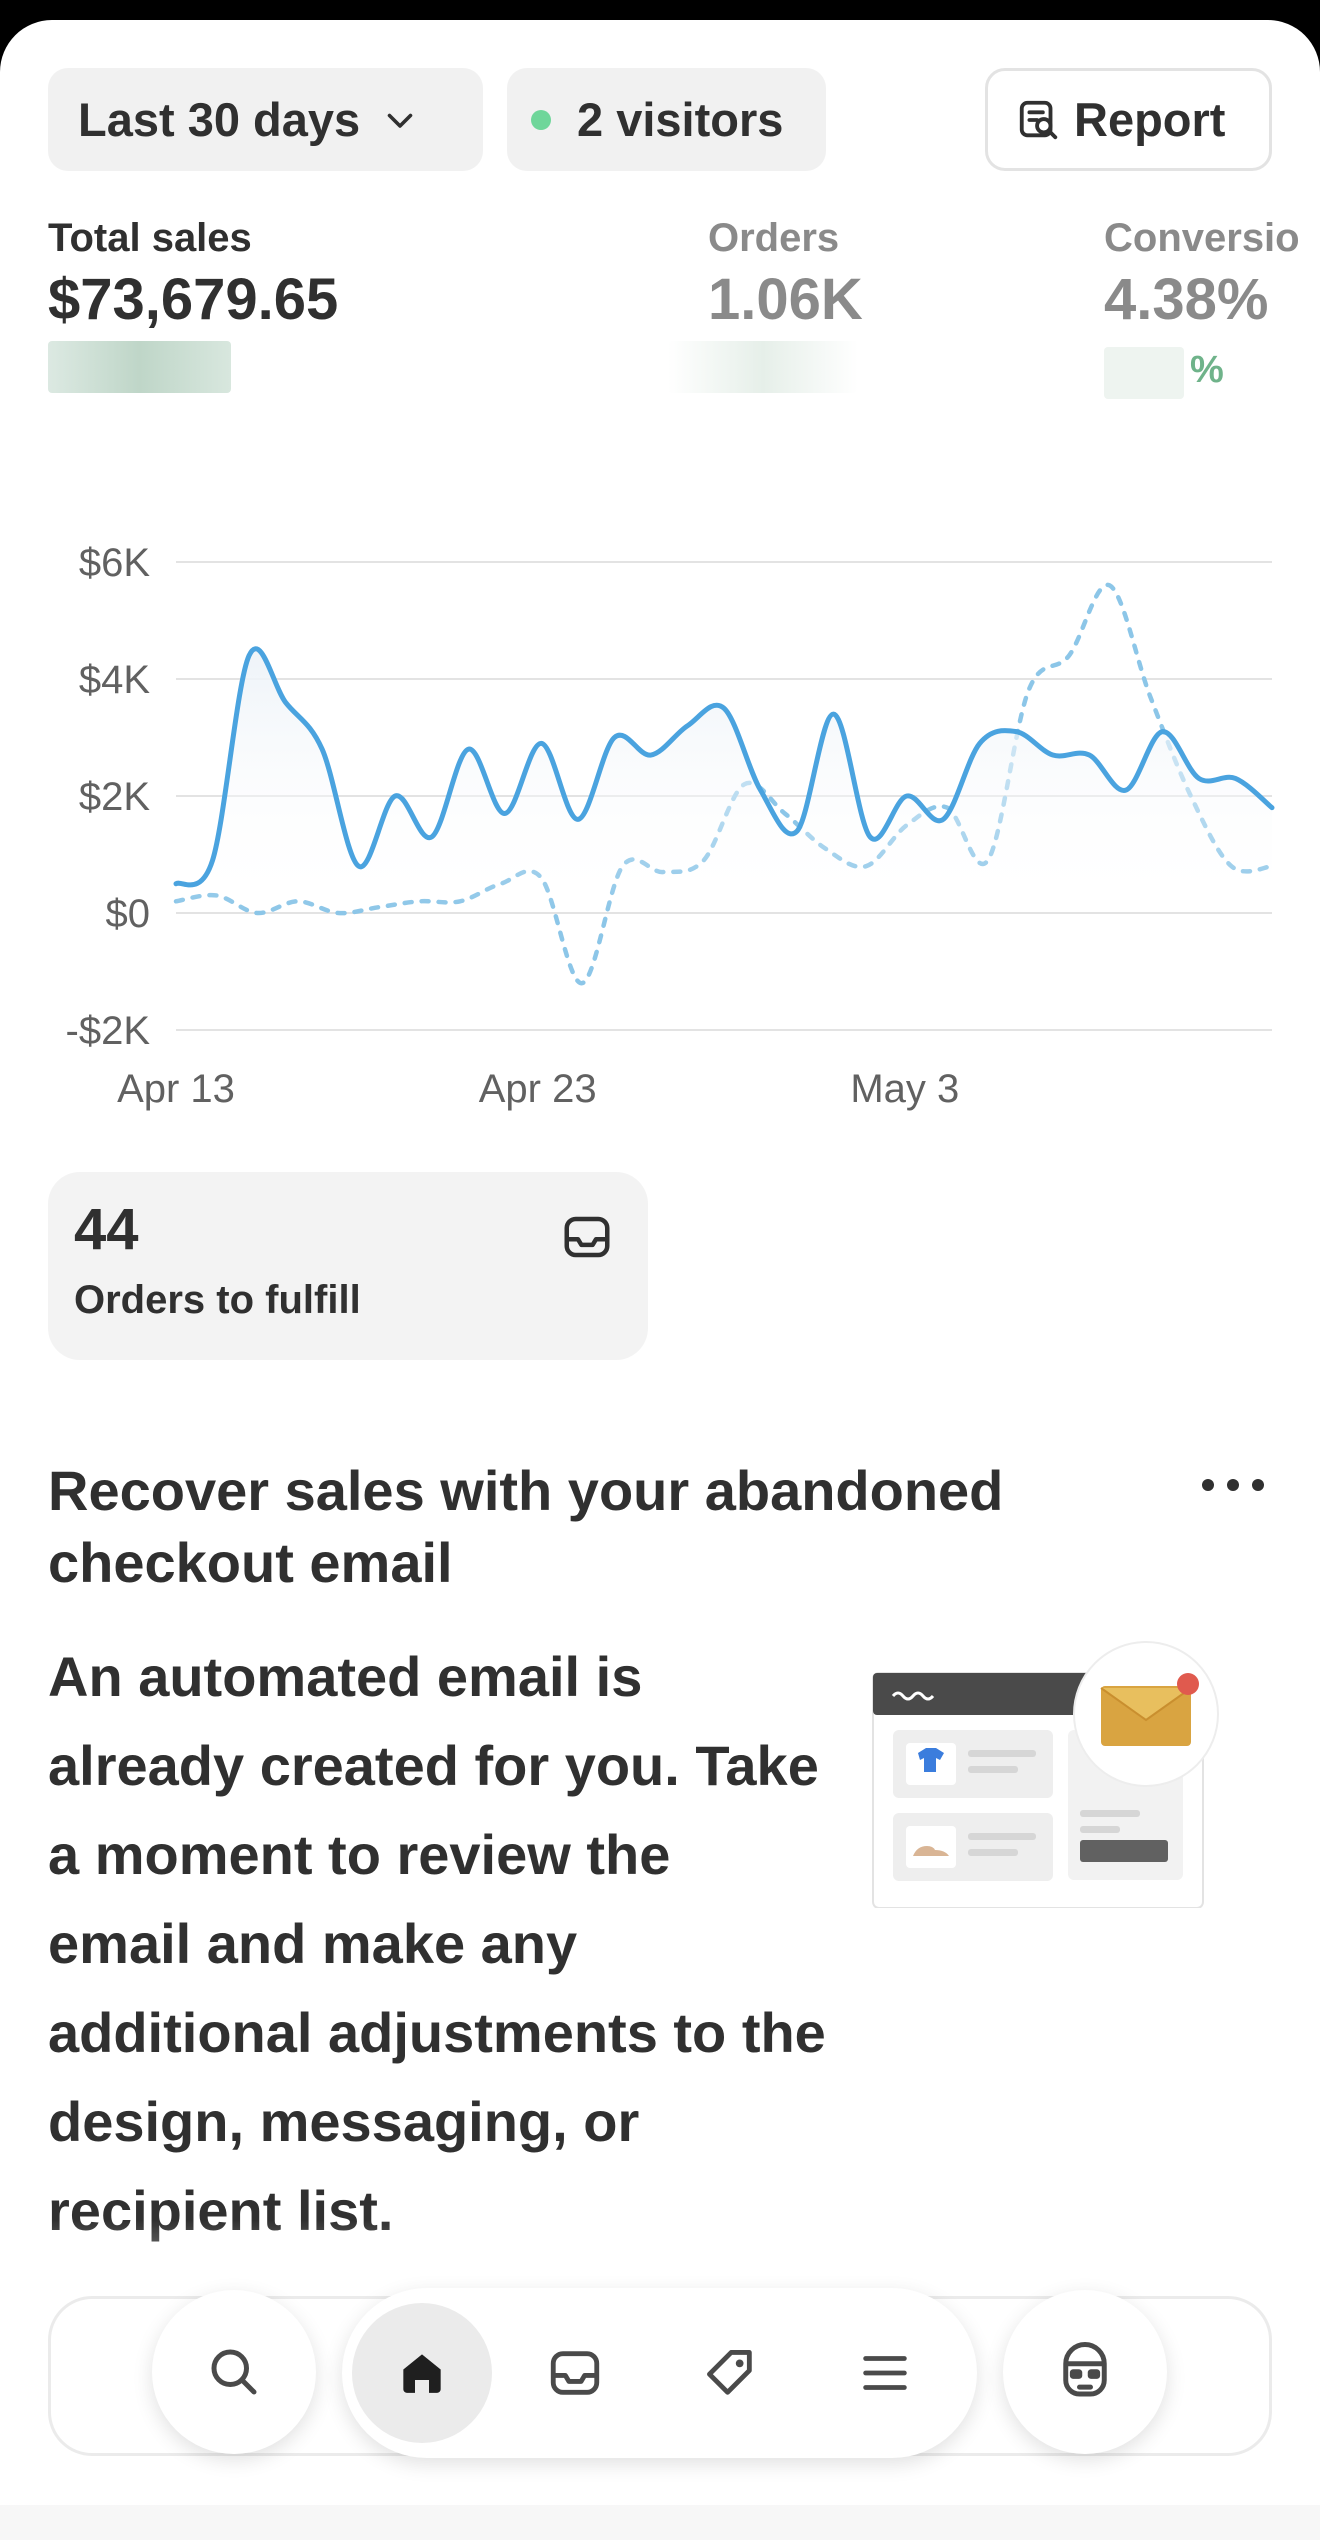  I want to click on date-range-label: Last 30 days, so click(219, 119).